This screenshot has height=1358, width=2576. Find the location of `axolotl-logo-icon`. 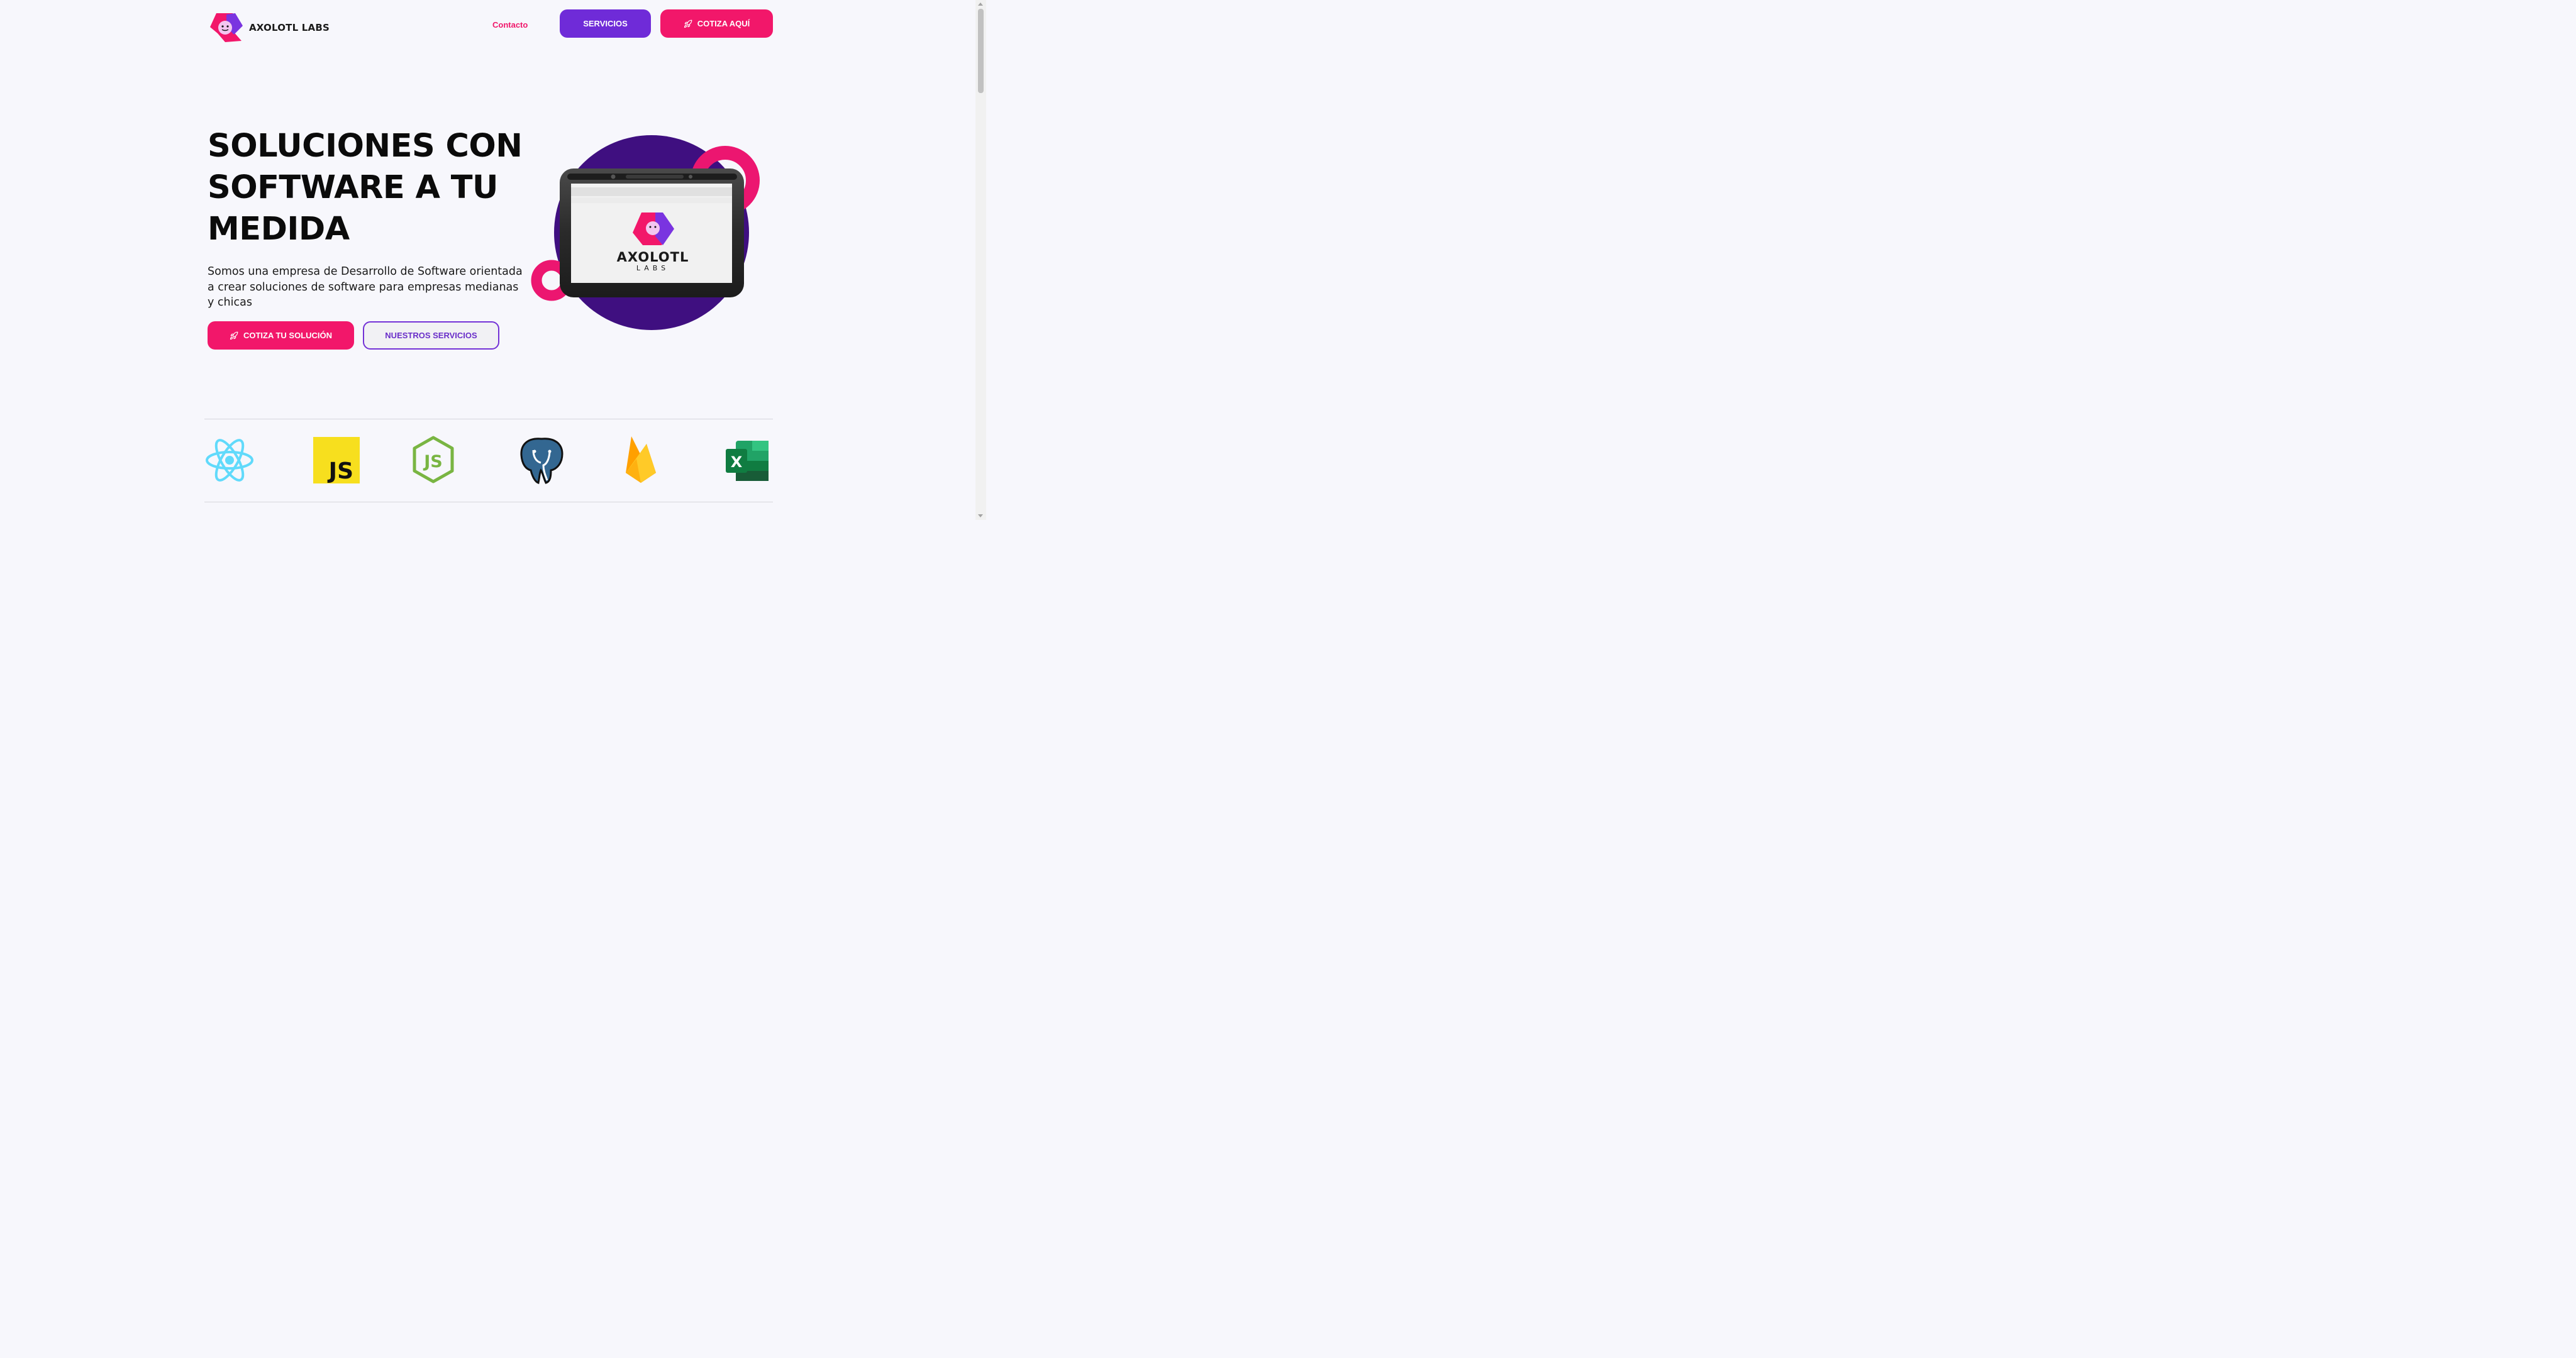

axolotl-logo-icon is located at coordinates (226, 27).